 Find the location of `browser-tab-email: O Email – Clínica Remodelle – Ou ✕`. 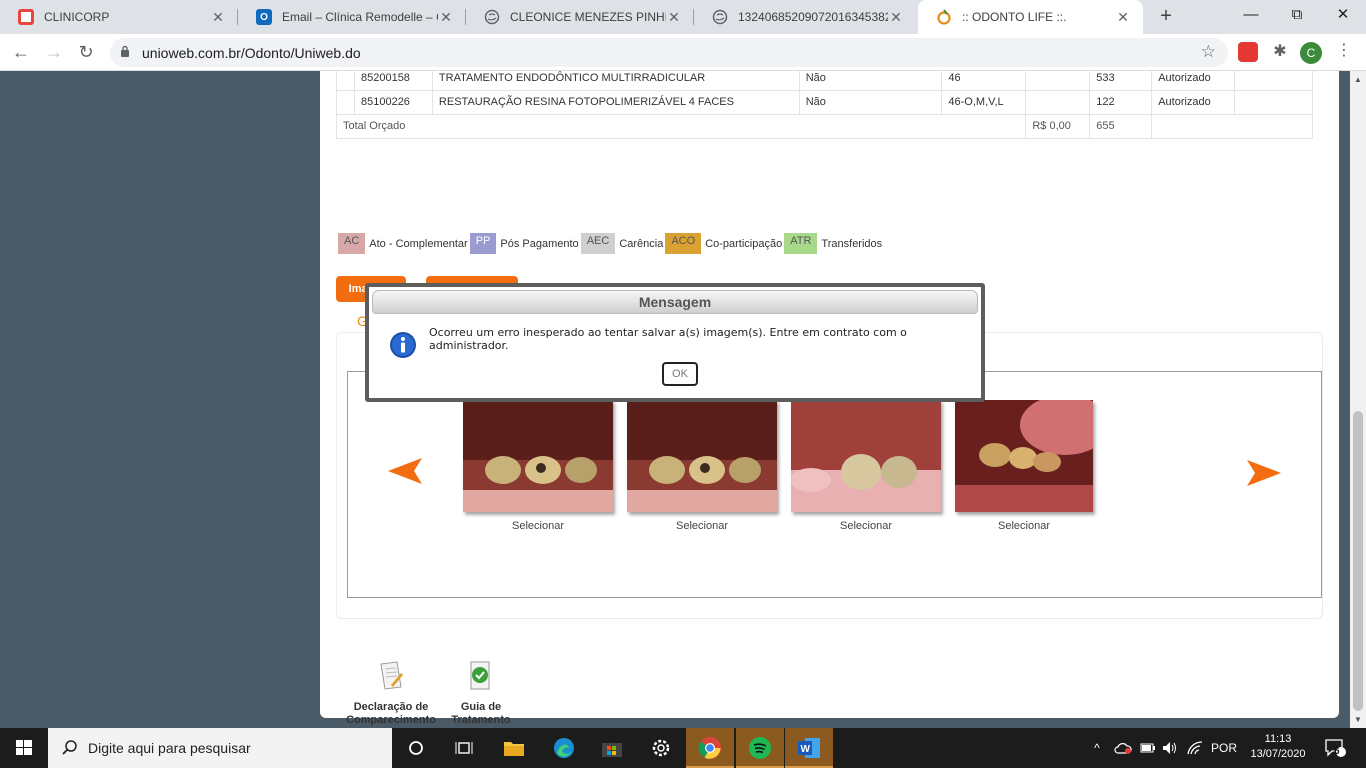

browser-tab-email: O Email – Clínica Remodelle – Ou ✕ is located at coordinates (352, 17).